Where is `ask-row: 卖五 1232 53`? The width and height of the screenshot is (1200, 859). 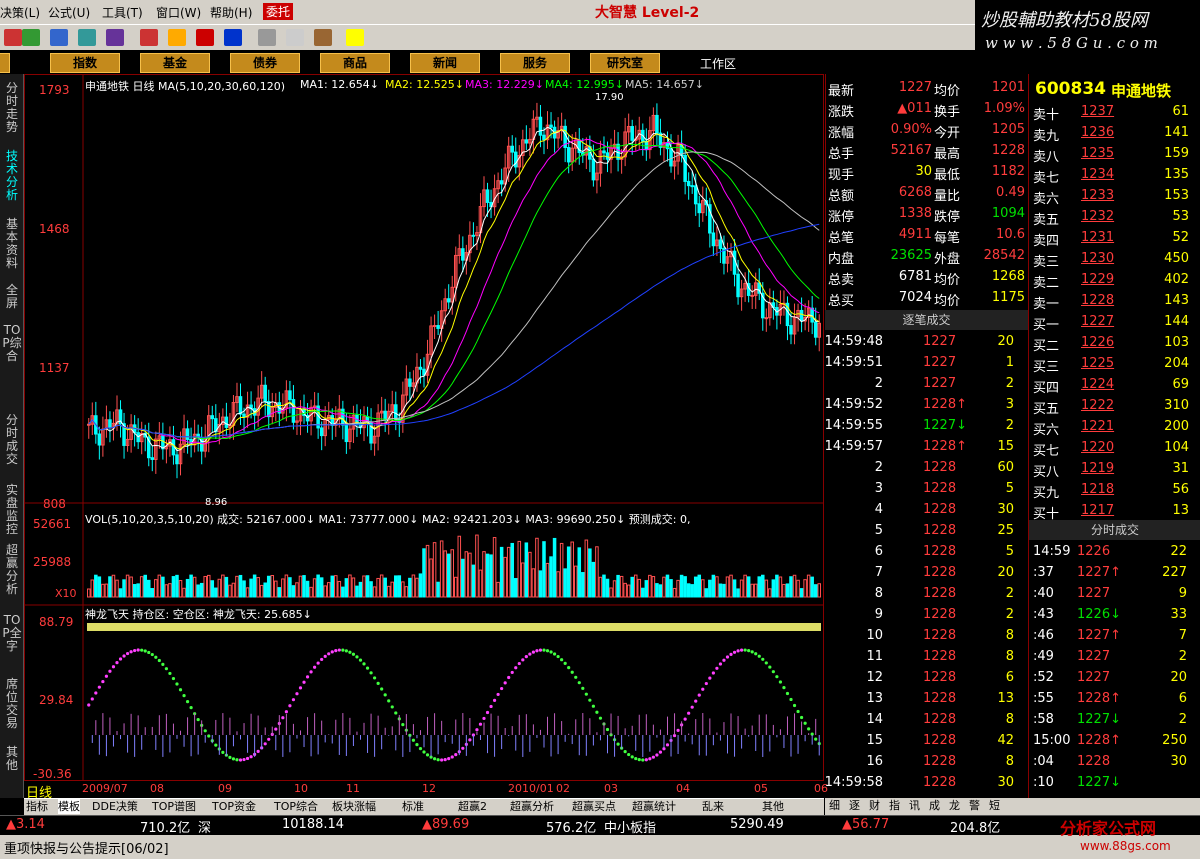 ask-row: 卖五 1232 53 is located at coordinates (1114, 217).